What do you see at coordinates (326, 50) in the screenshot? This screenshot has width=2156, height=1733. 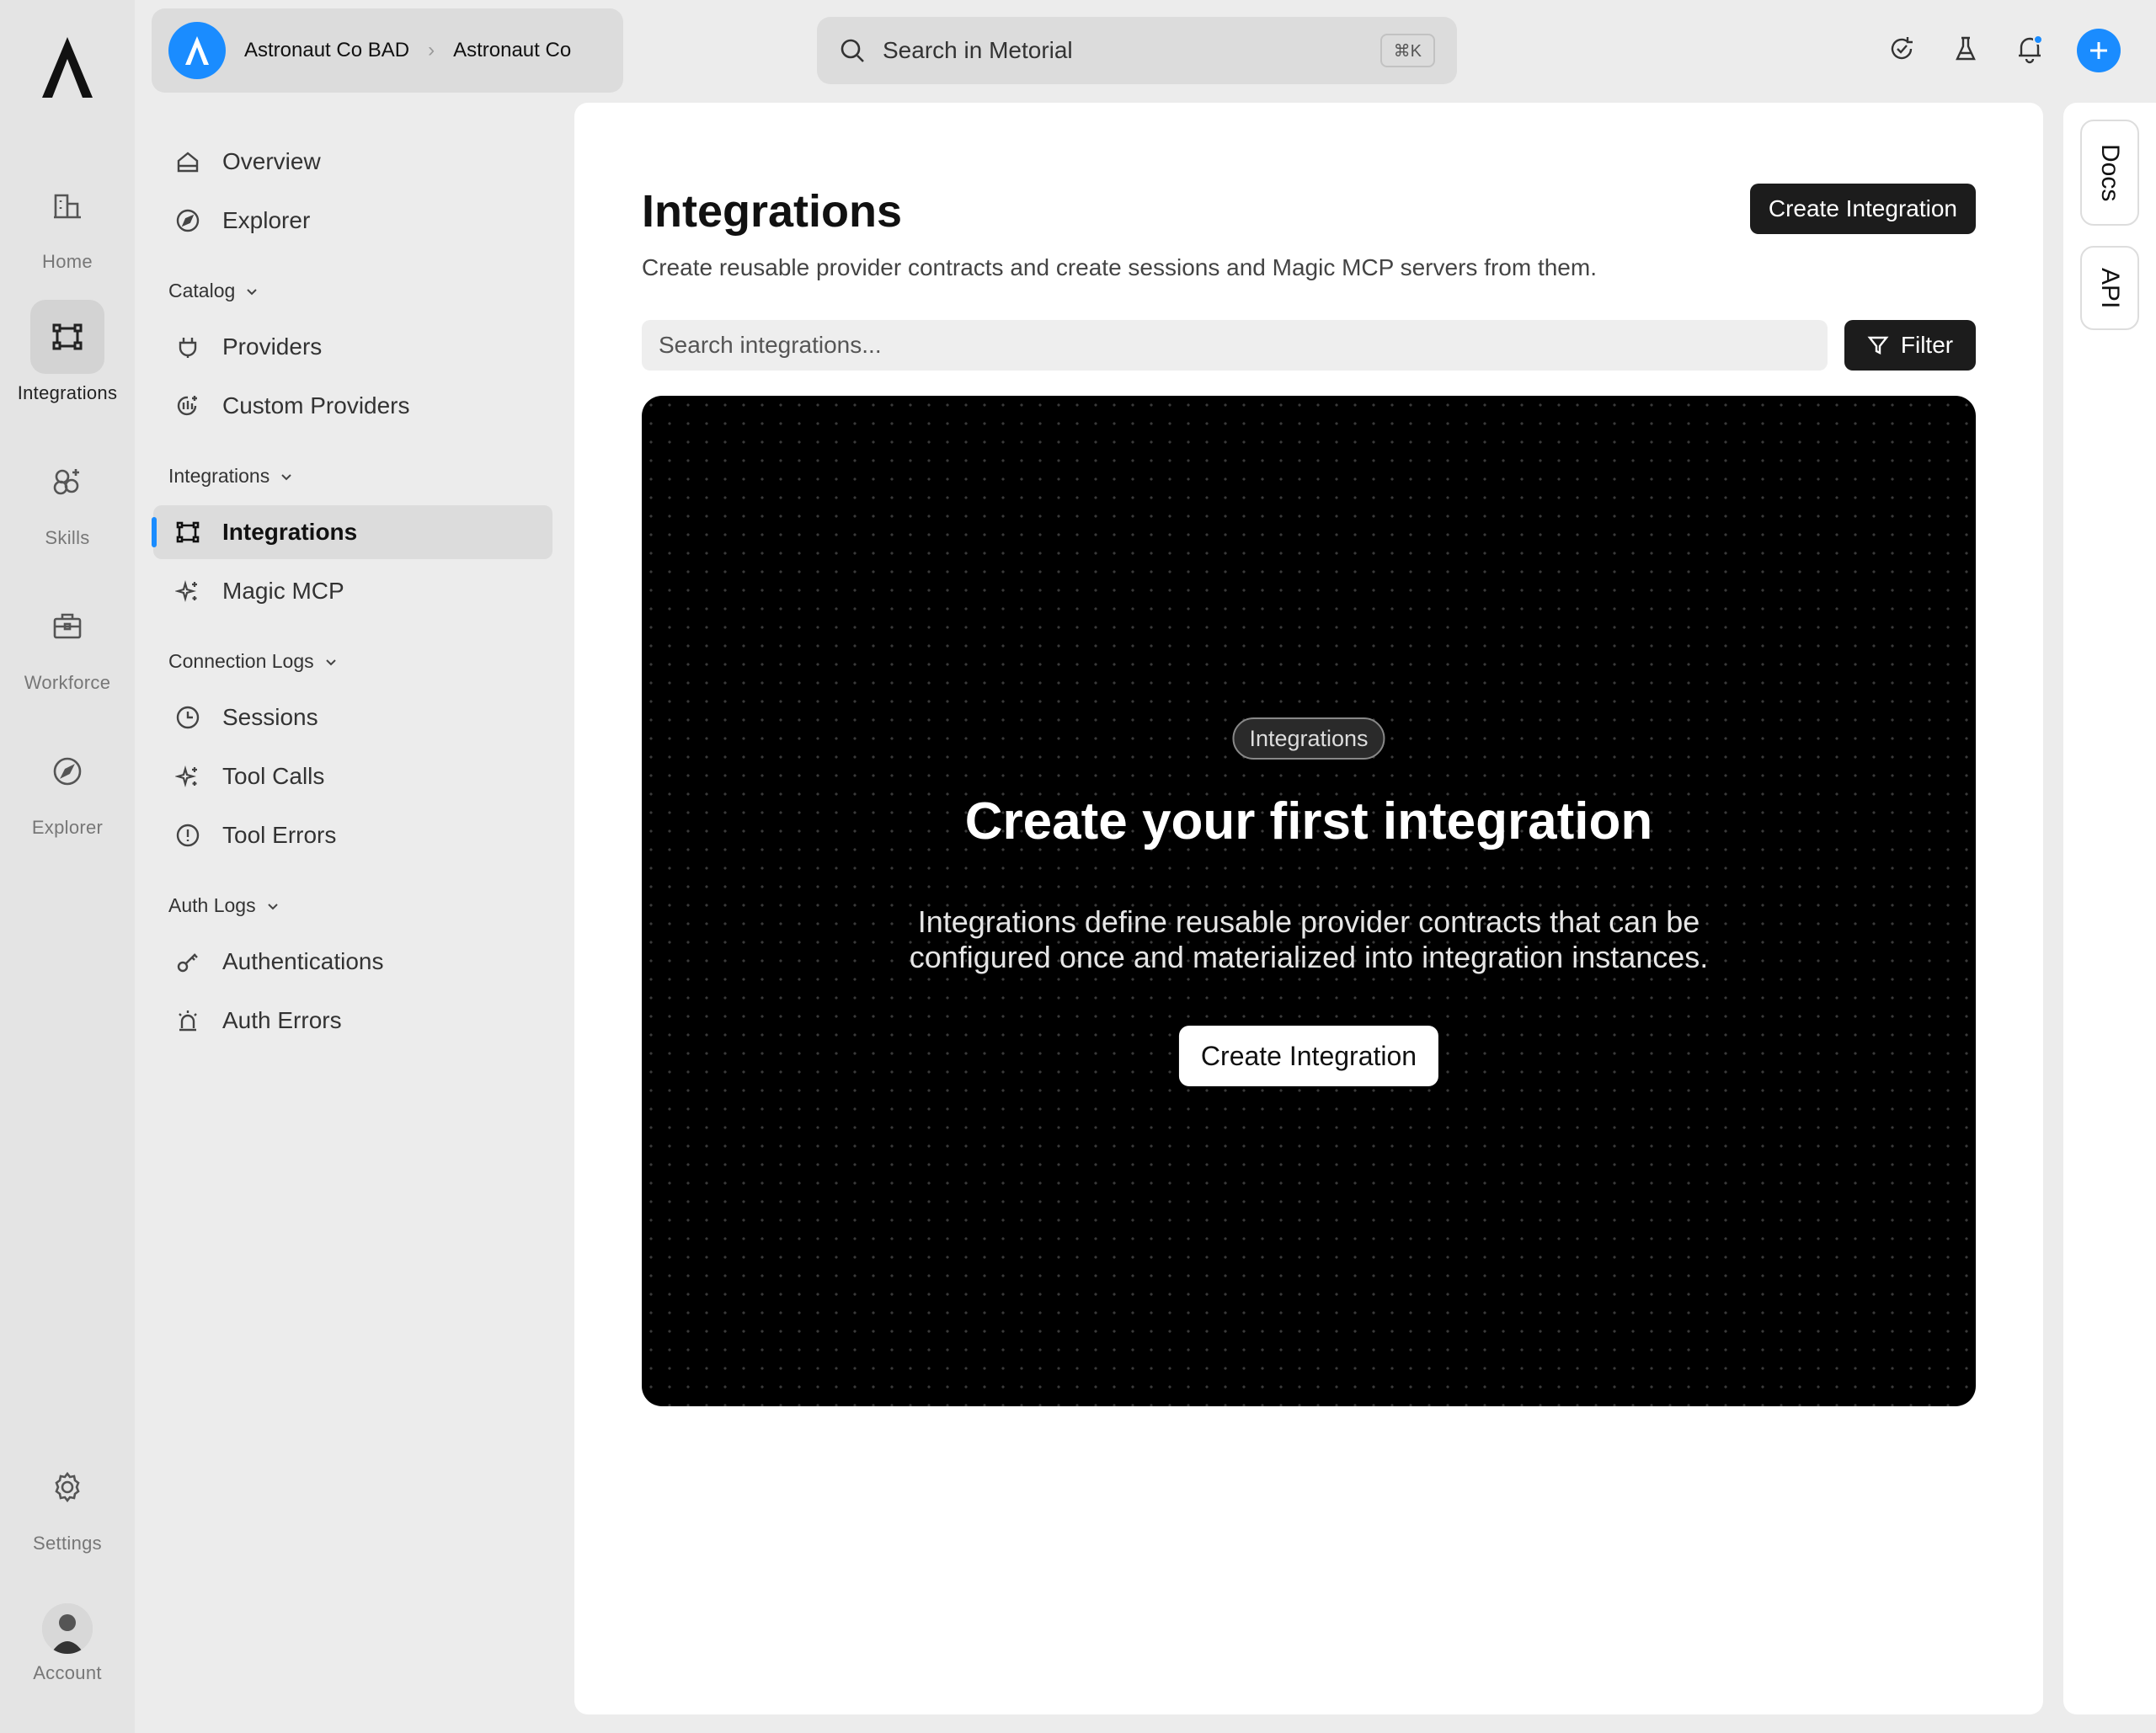 I see `org-parent-name: Astronaut Co BAD` at bounding box center [326, 50].